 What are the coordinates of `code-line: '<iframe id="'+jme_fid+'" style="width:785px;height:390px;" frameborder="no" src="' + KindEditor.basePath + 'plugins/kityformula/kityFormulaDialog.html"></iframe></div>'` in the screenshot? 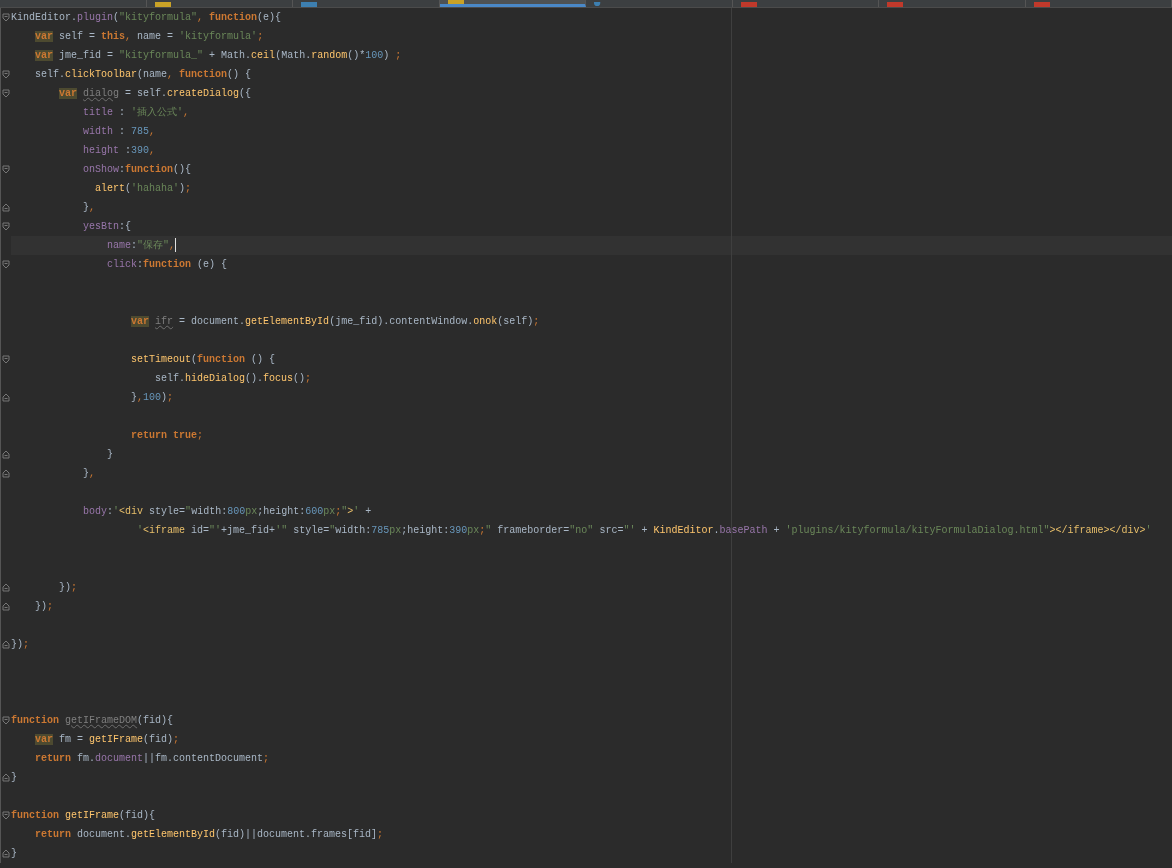 It's located at (644, 531).